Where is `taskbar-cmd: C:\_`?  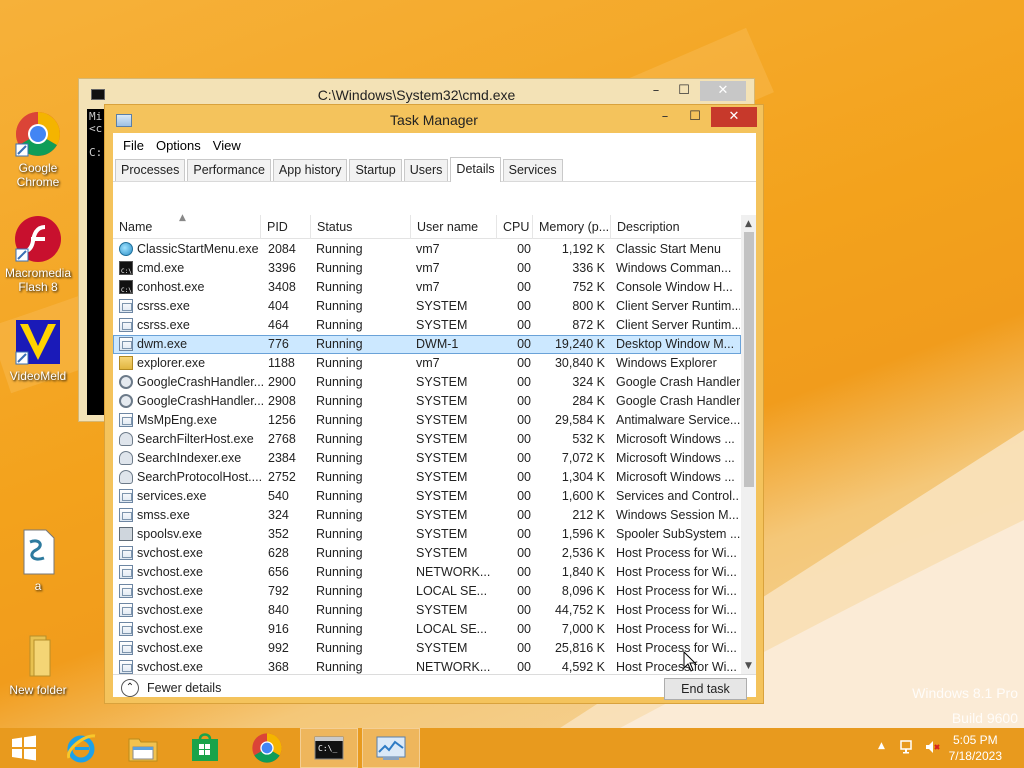
taskbar-cmd: C:\_ is located at coordinates (329, 748).